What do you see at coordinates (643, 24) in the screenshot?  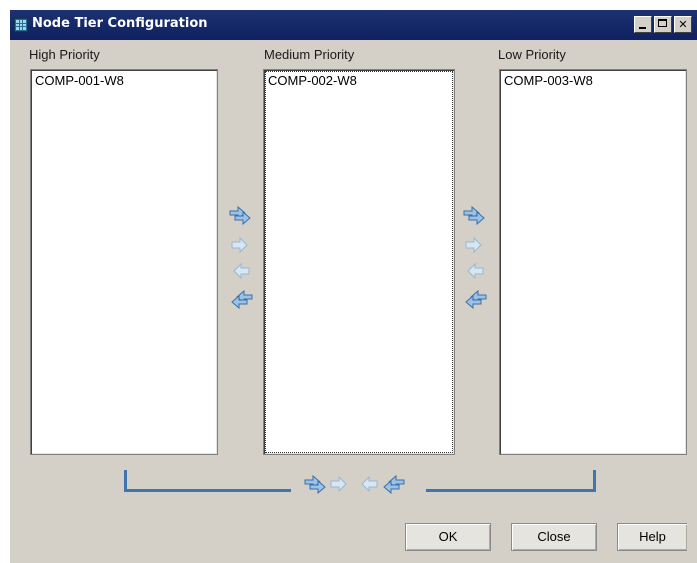 I see `minimize-button` at bounding box center [643, 24].